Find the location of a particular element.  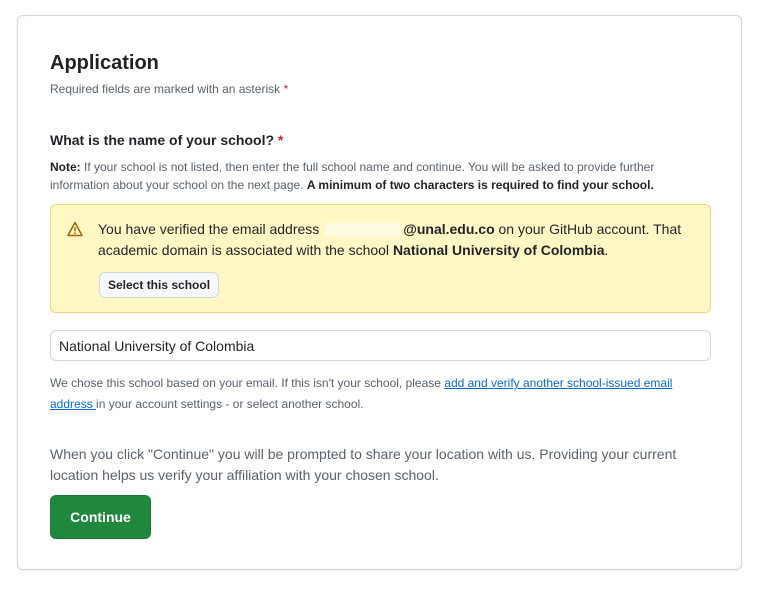

school-question-label: What is the name of your school? * is located at coordinates (166, 140).